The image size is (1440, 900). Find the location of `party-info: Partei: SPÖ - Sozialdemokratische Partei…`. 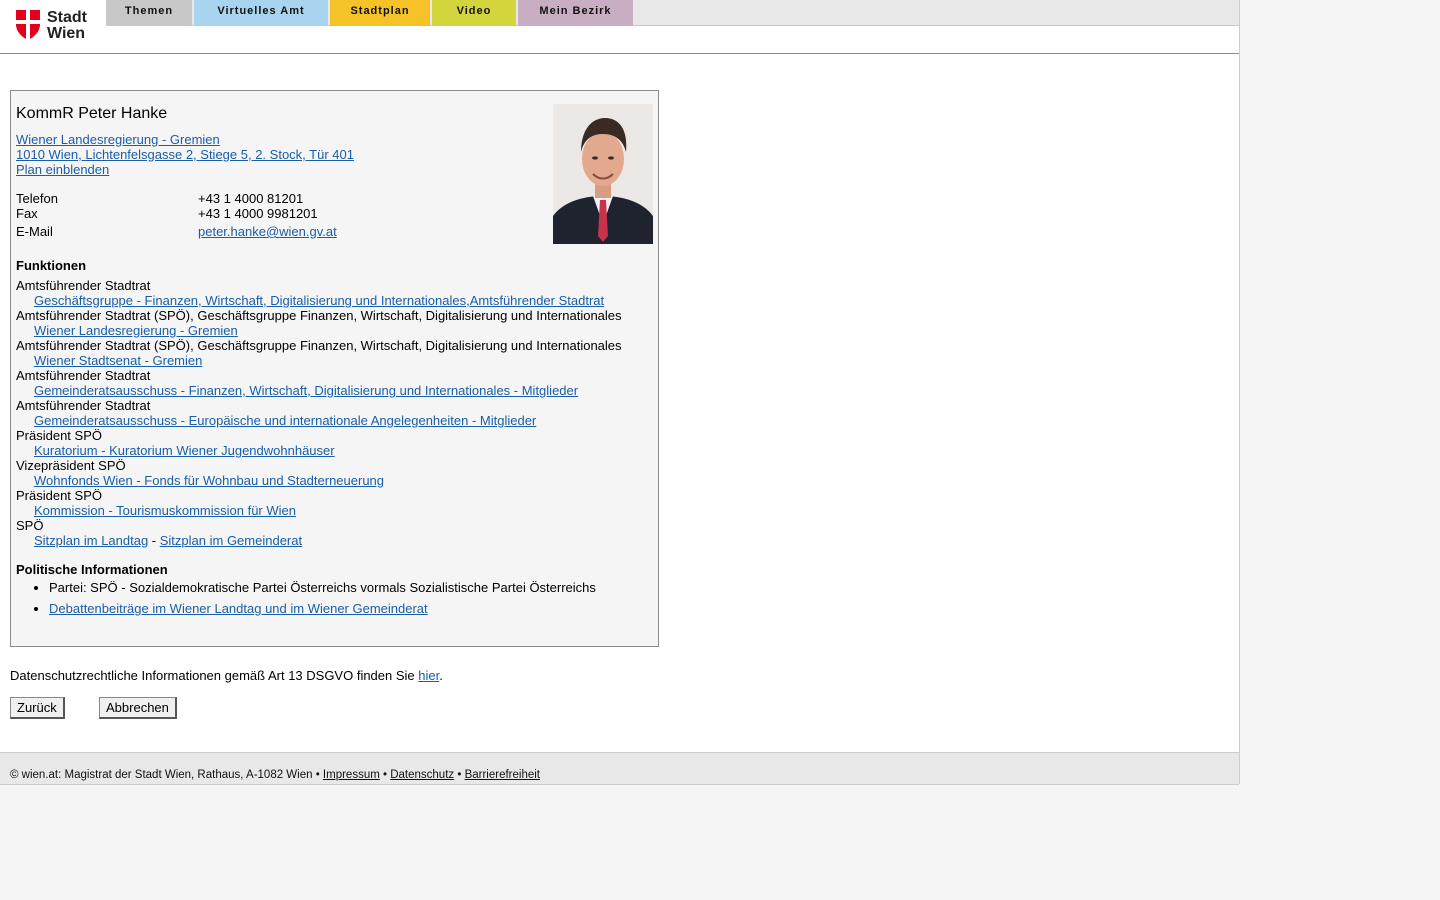

party-info: Partei: SPÖ - Sozialdemokratische Partei… is located at coordinates (322, 587).